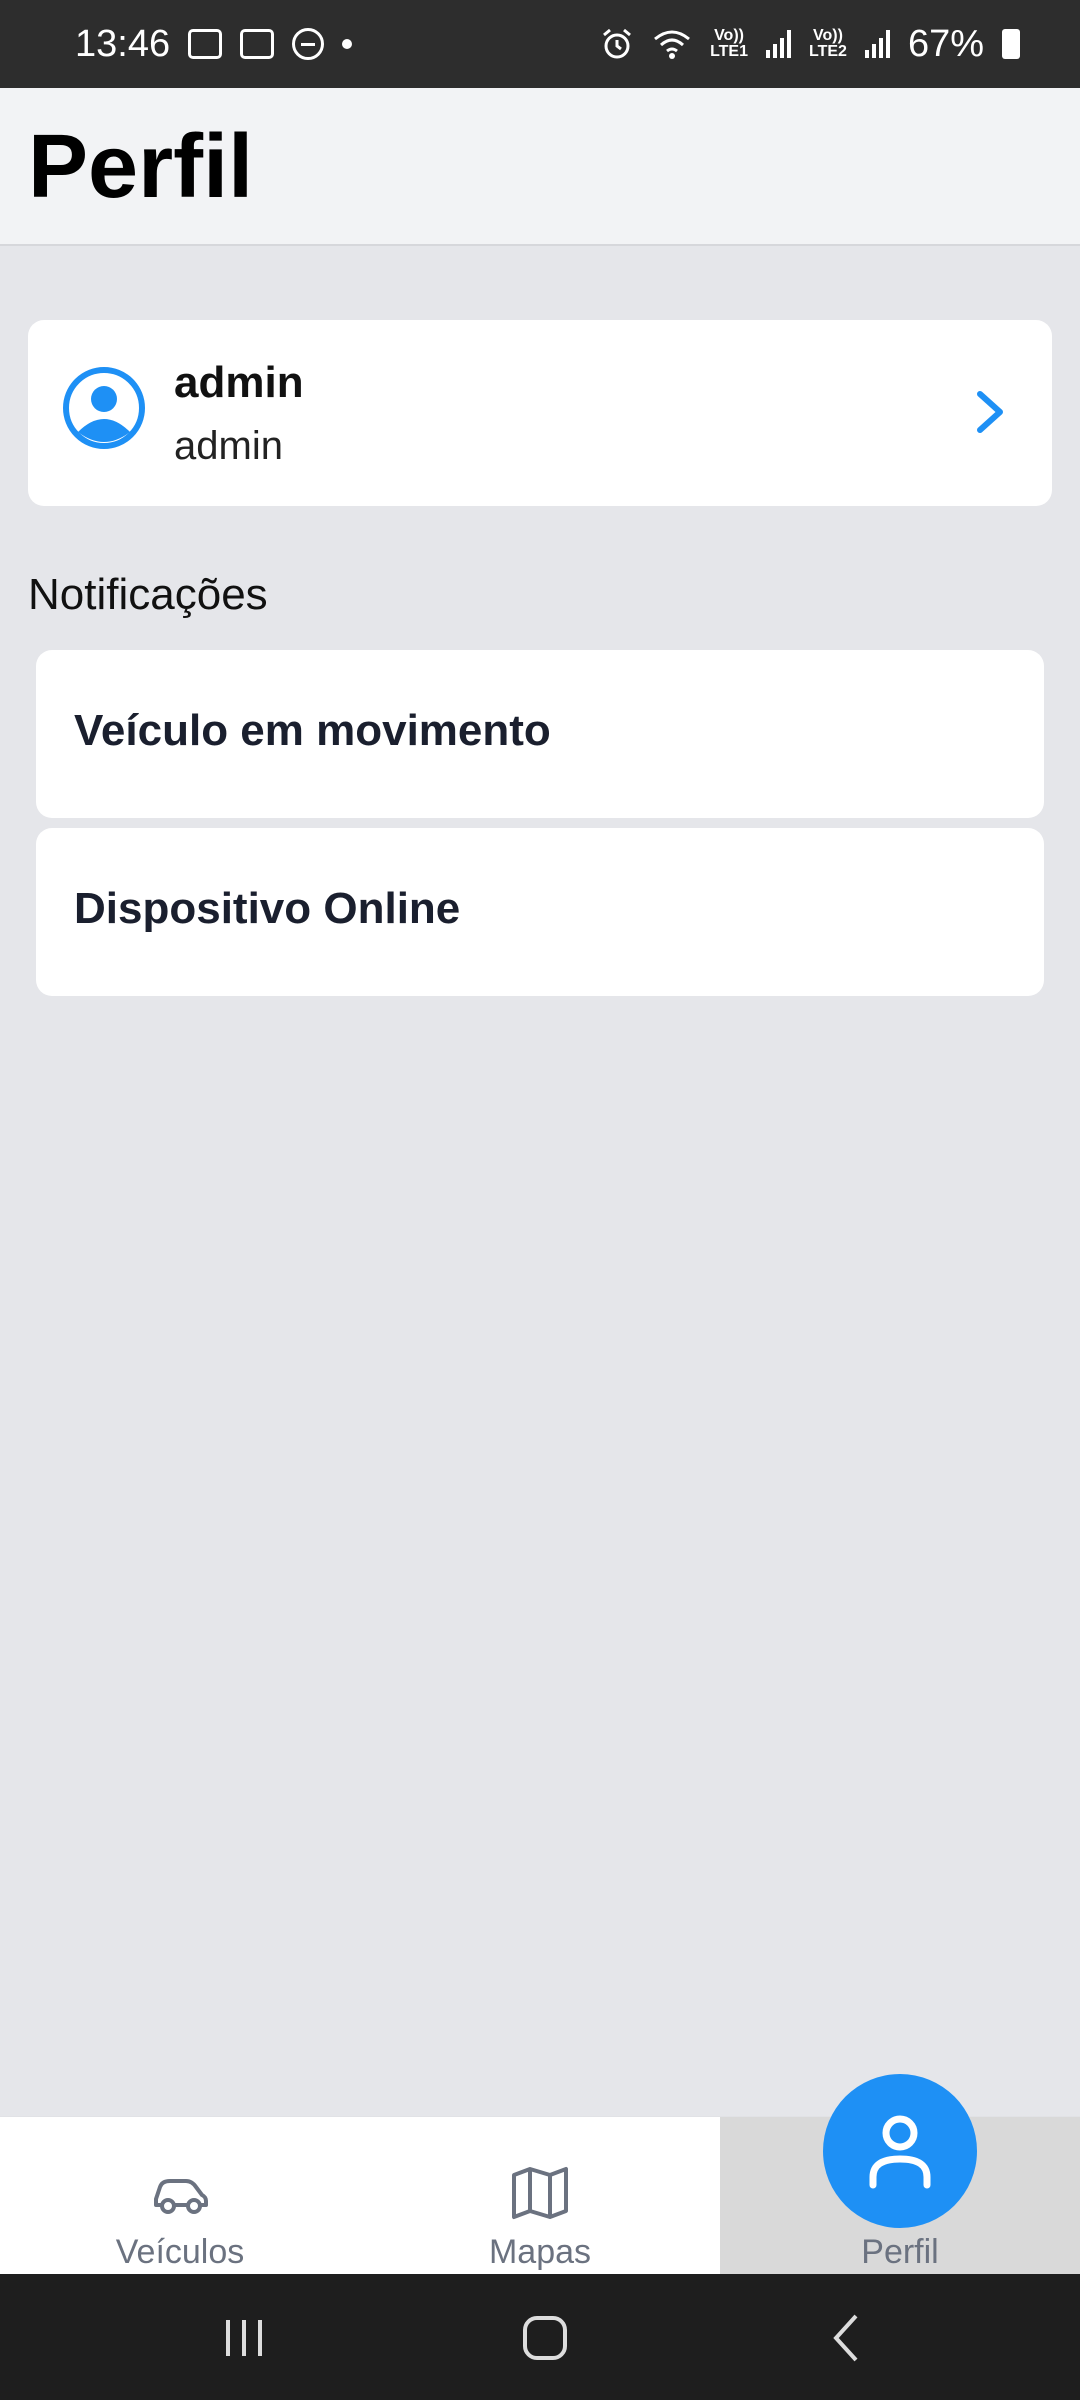 The height and width of the screenshot is (2400, 1080). I want to click on status-time: 13:46, so click(123, 43).